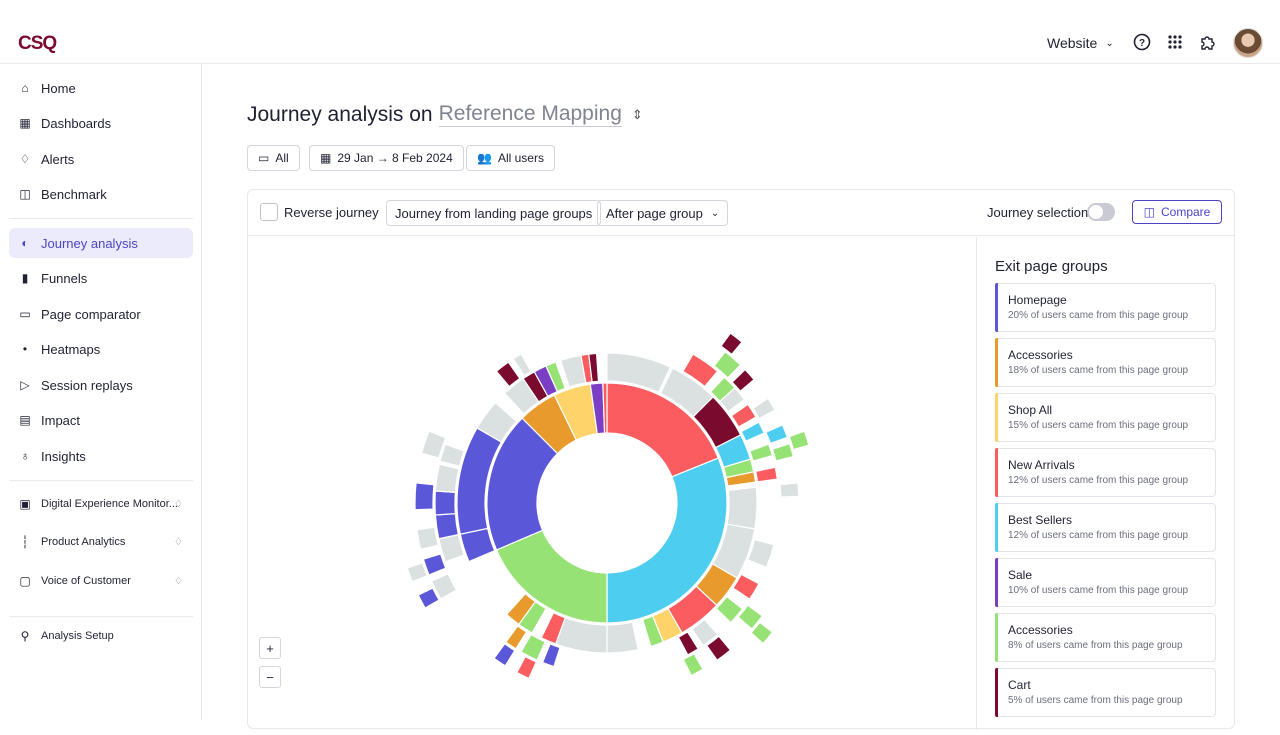 The height and width of the screenshot is (735, 1280). Describe the element at coordinates (89, 243) in the screenshot. I see `sidebar-item-label: Journey analysis` at that location.